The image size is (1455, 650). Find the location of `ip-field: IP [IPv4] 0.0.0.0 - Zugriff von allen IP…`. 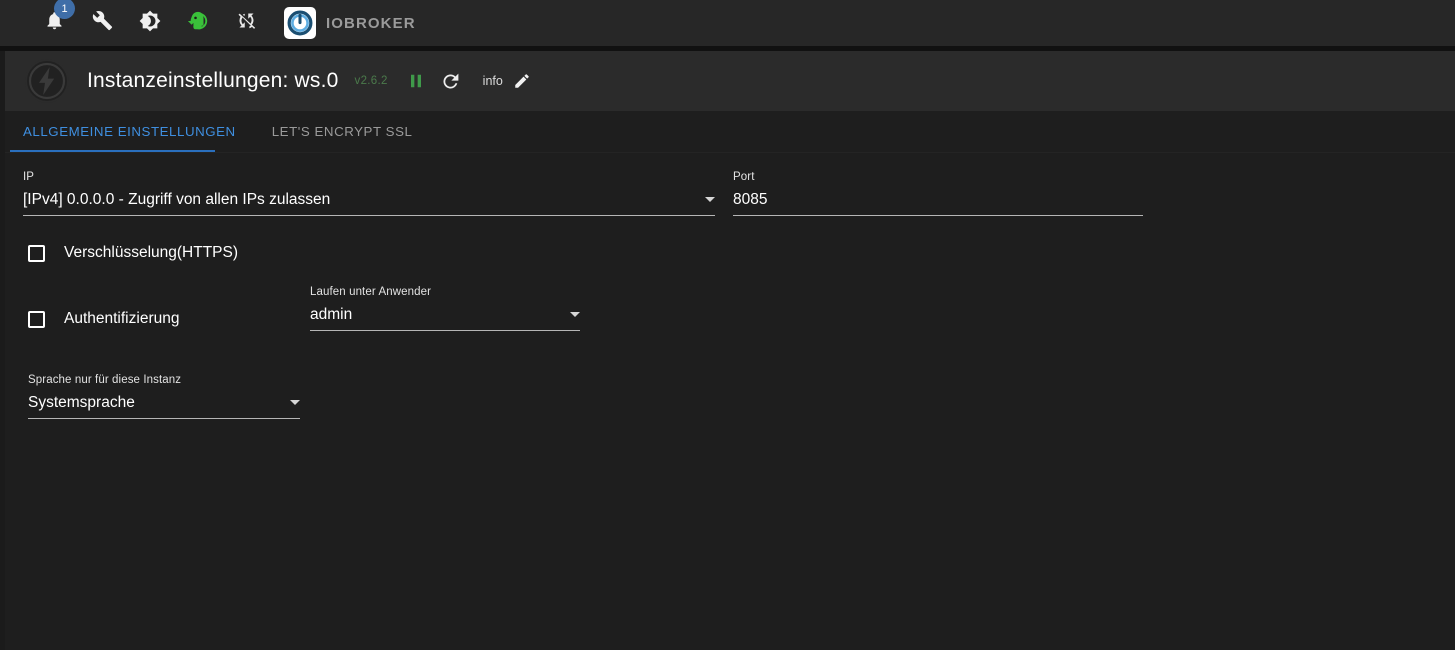

ip-field: IP [IPv4] 0.0.0.0 - Zugriff von allen IP… is located at coordinates (369, 193).